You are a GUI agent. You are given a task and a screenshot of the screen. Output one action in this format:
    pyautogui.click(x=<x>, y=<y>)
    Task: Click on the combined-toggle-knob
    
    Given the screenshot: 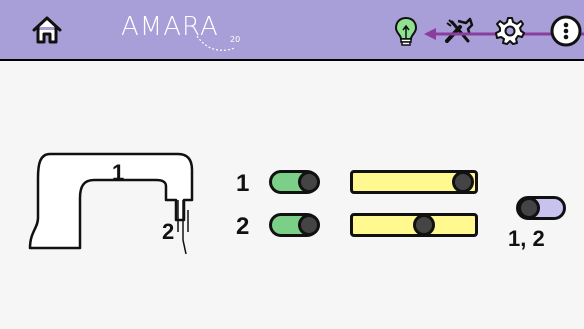 What is the action you would take?
    pyautogui.click(x=529, y=208)
    